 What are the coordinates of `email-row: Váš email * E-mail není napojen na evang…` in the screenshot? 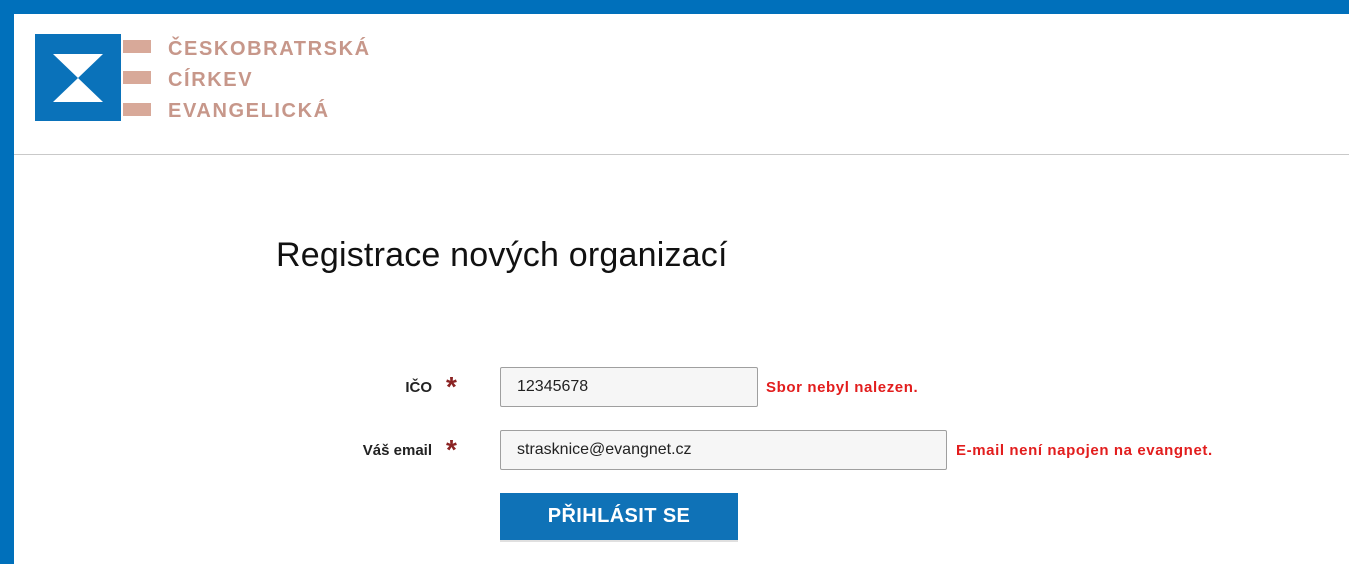 It's located at (681, 452).